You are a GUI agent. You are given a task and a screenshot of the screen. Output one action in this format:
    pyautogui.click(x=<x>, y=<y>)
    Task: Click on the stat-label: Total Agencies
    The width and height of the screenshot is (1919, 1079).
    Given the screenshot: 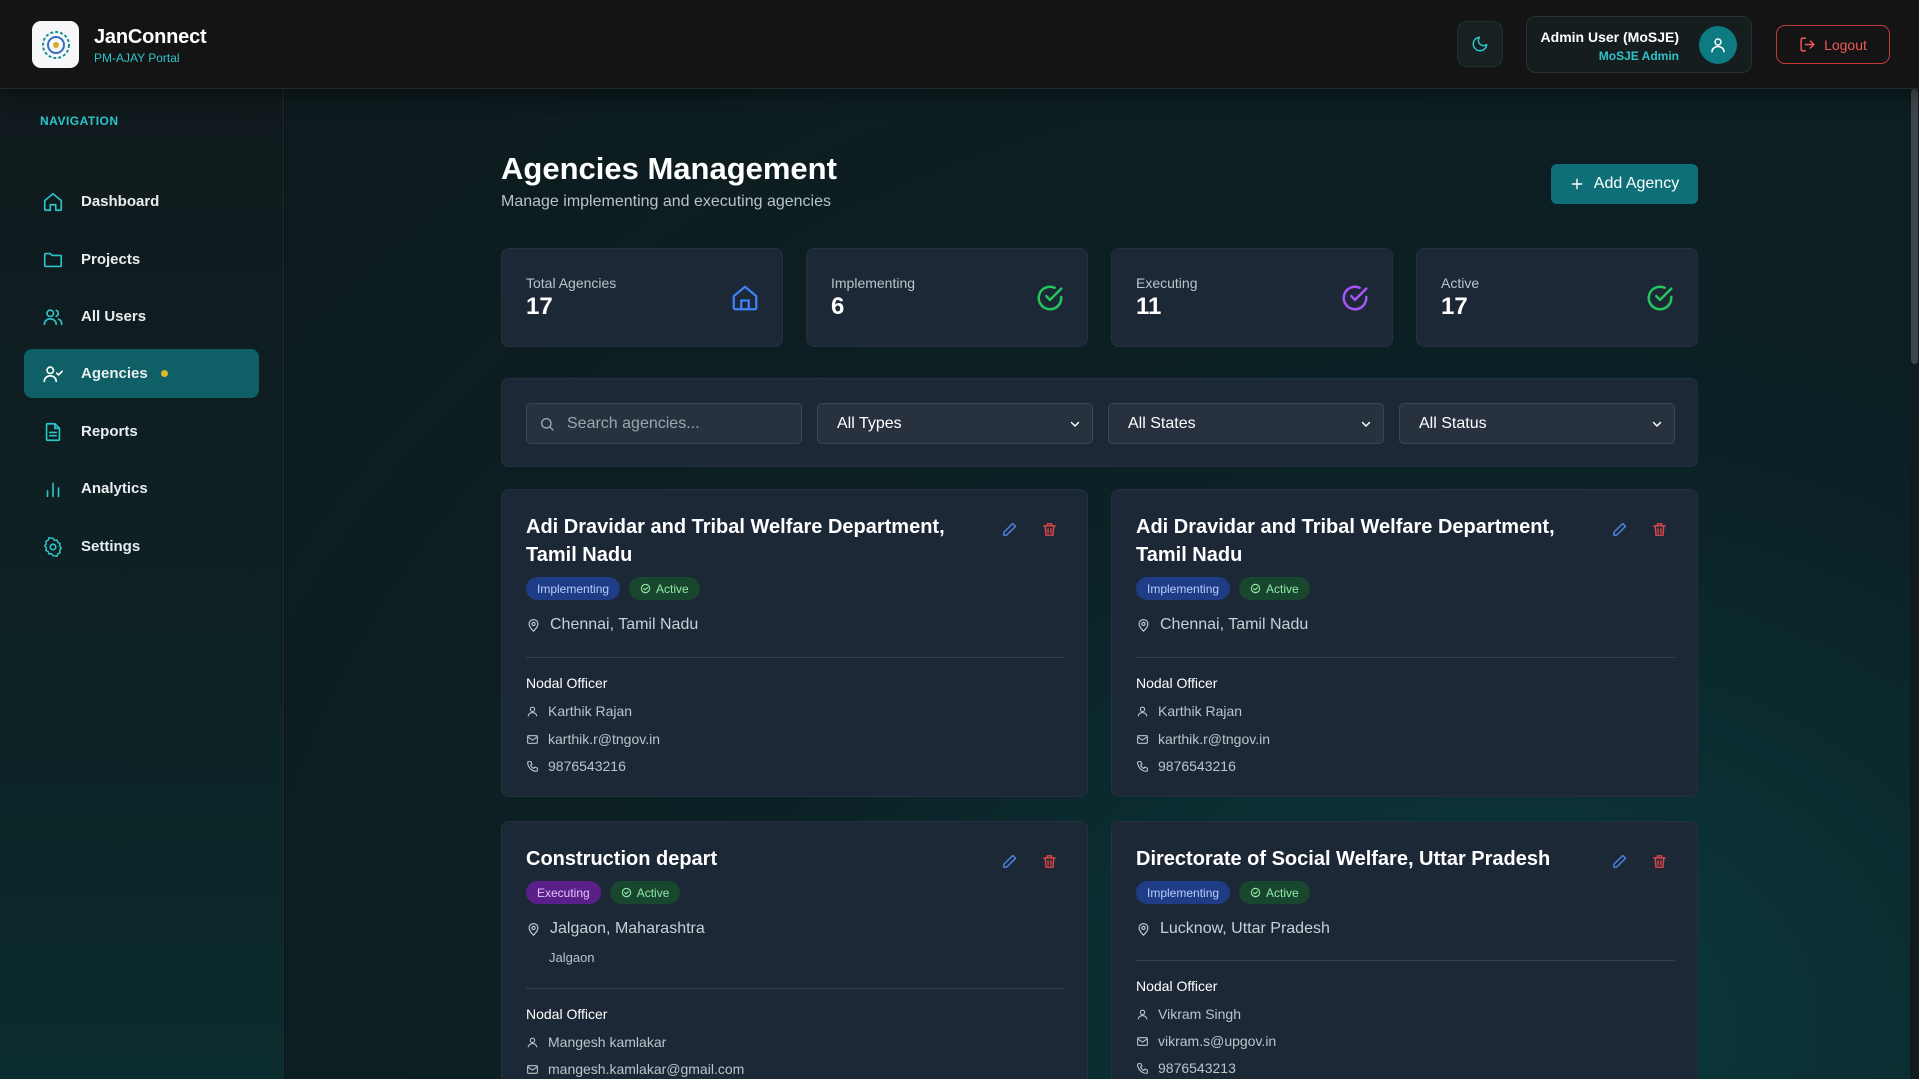 What is the action you would take?
    pyautogui.click(x=571, y=283)
    